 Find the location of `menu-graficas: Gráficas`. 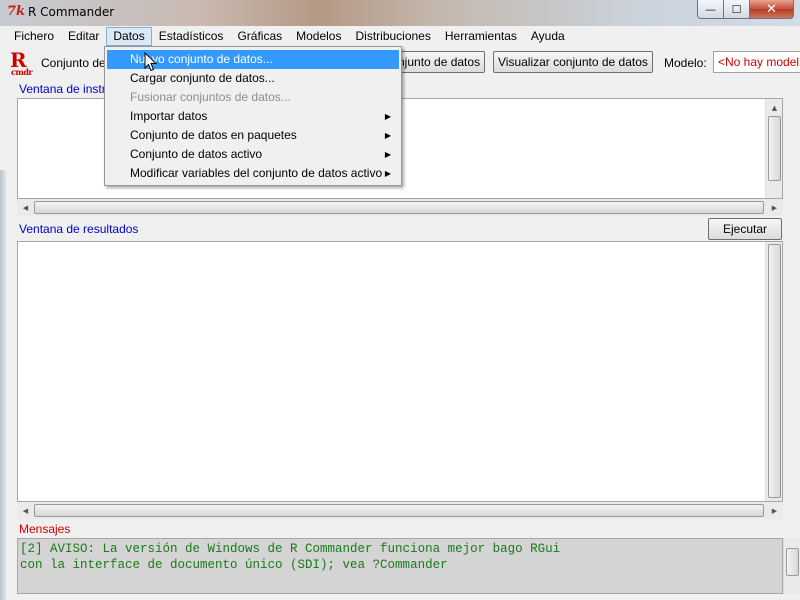

menu-graficas: Gráficas is located at coordinates (259, 36).